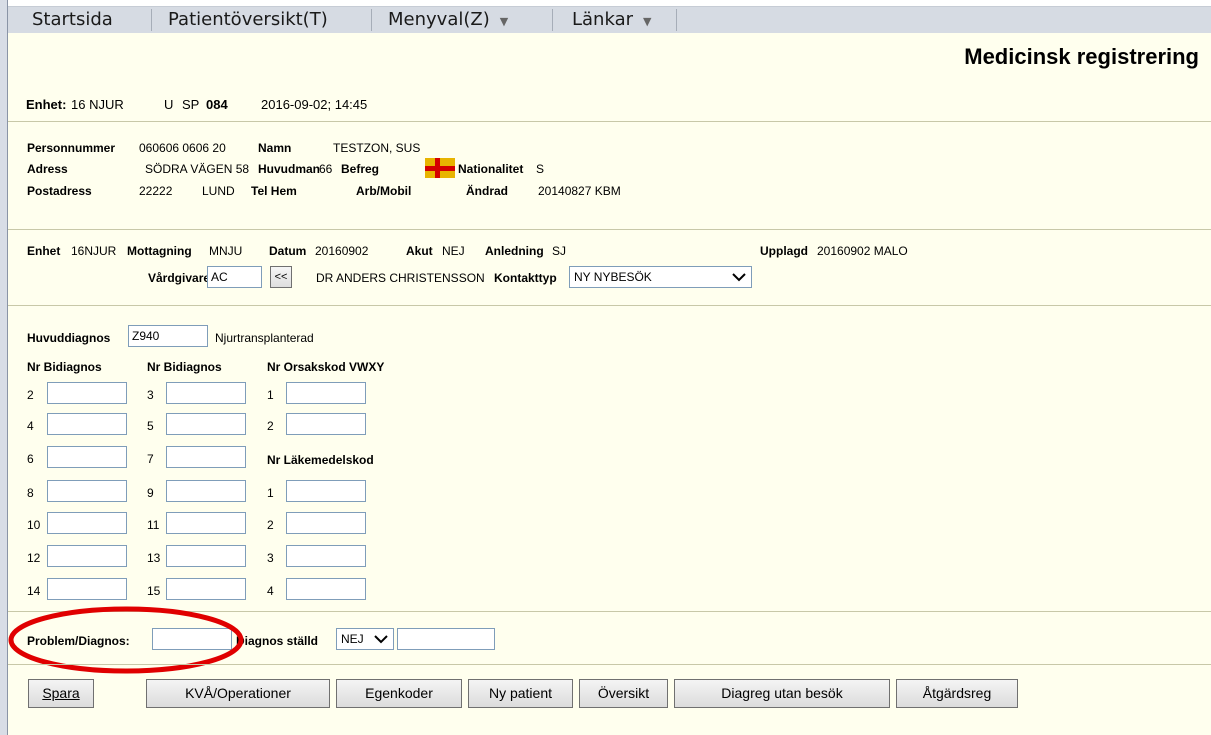 This screenshot has height=735, width=1211. I want to click on chevron-down-icon: ▼, so click(647, 21).